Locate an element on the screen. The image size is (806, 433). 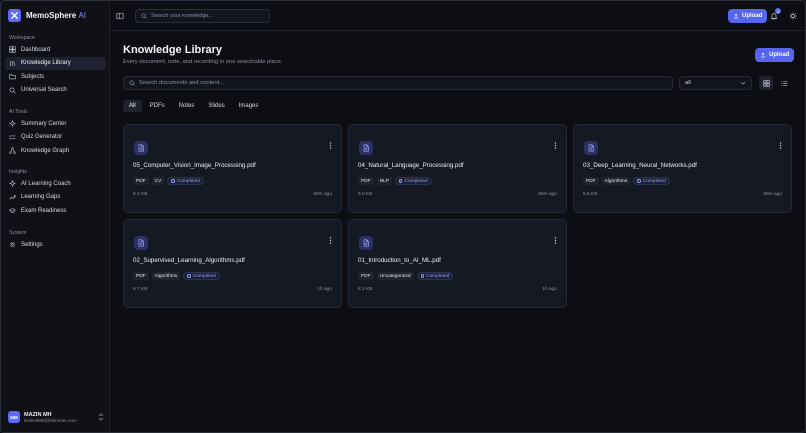
sun-icon is located at coordinates (793, 16).